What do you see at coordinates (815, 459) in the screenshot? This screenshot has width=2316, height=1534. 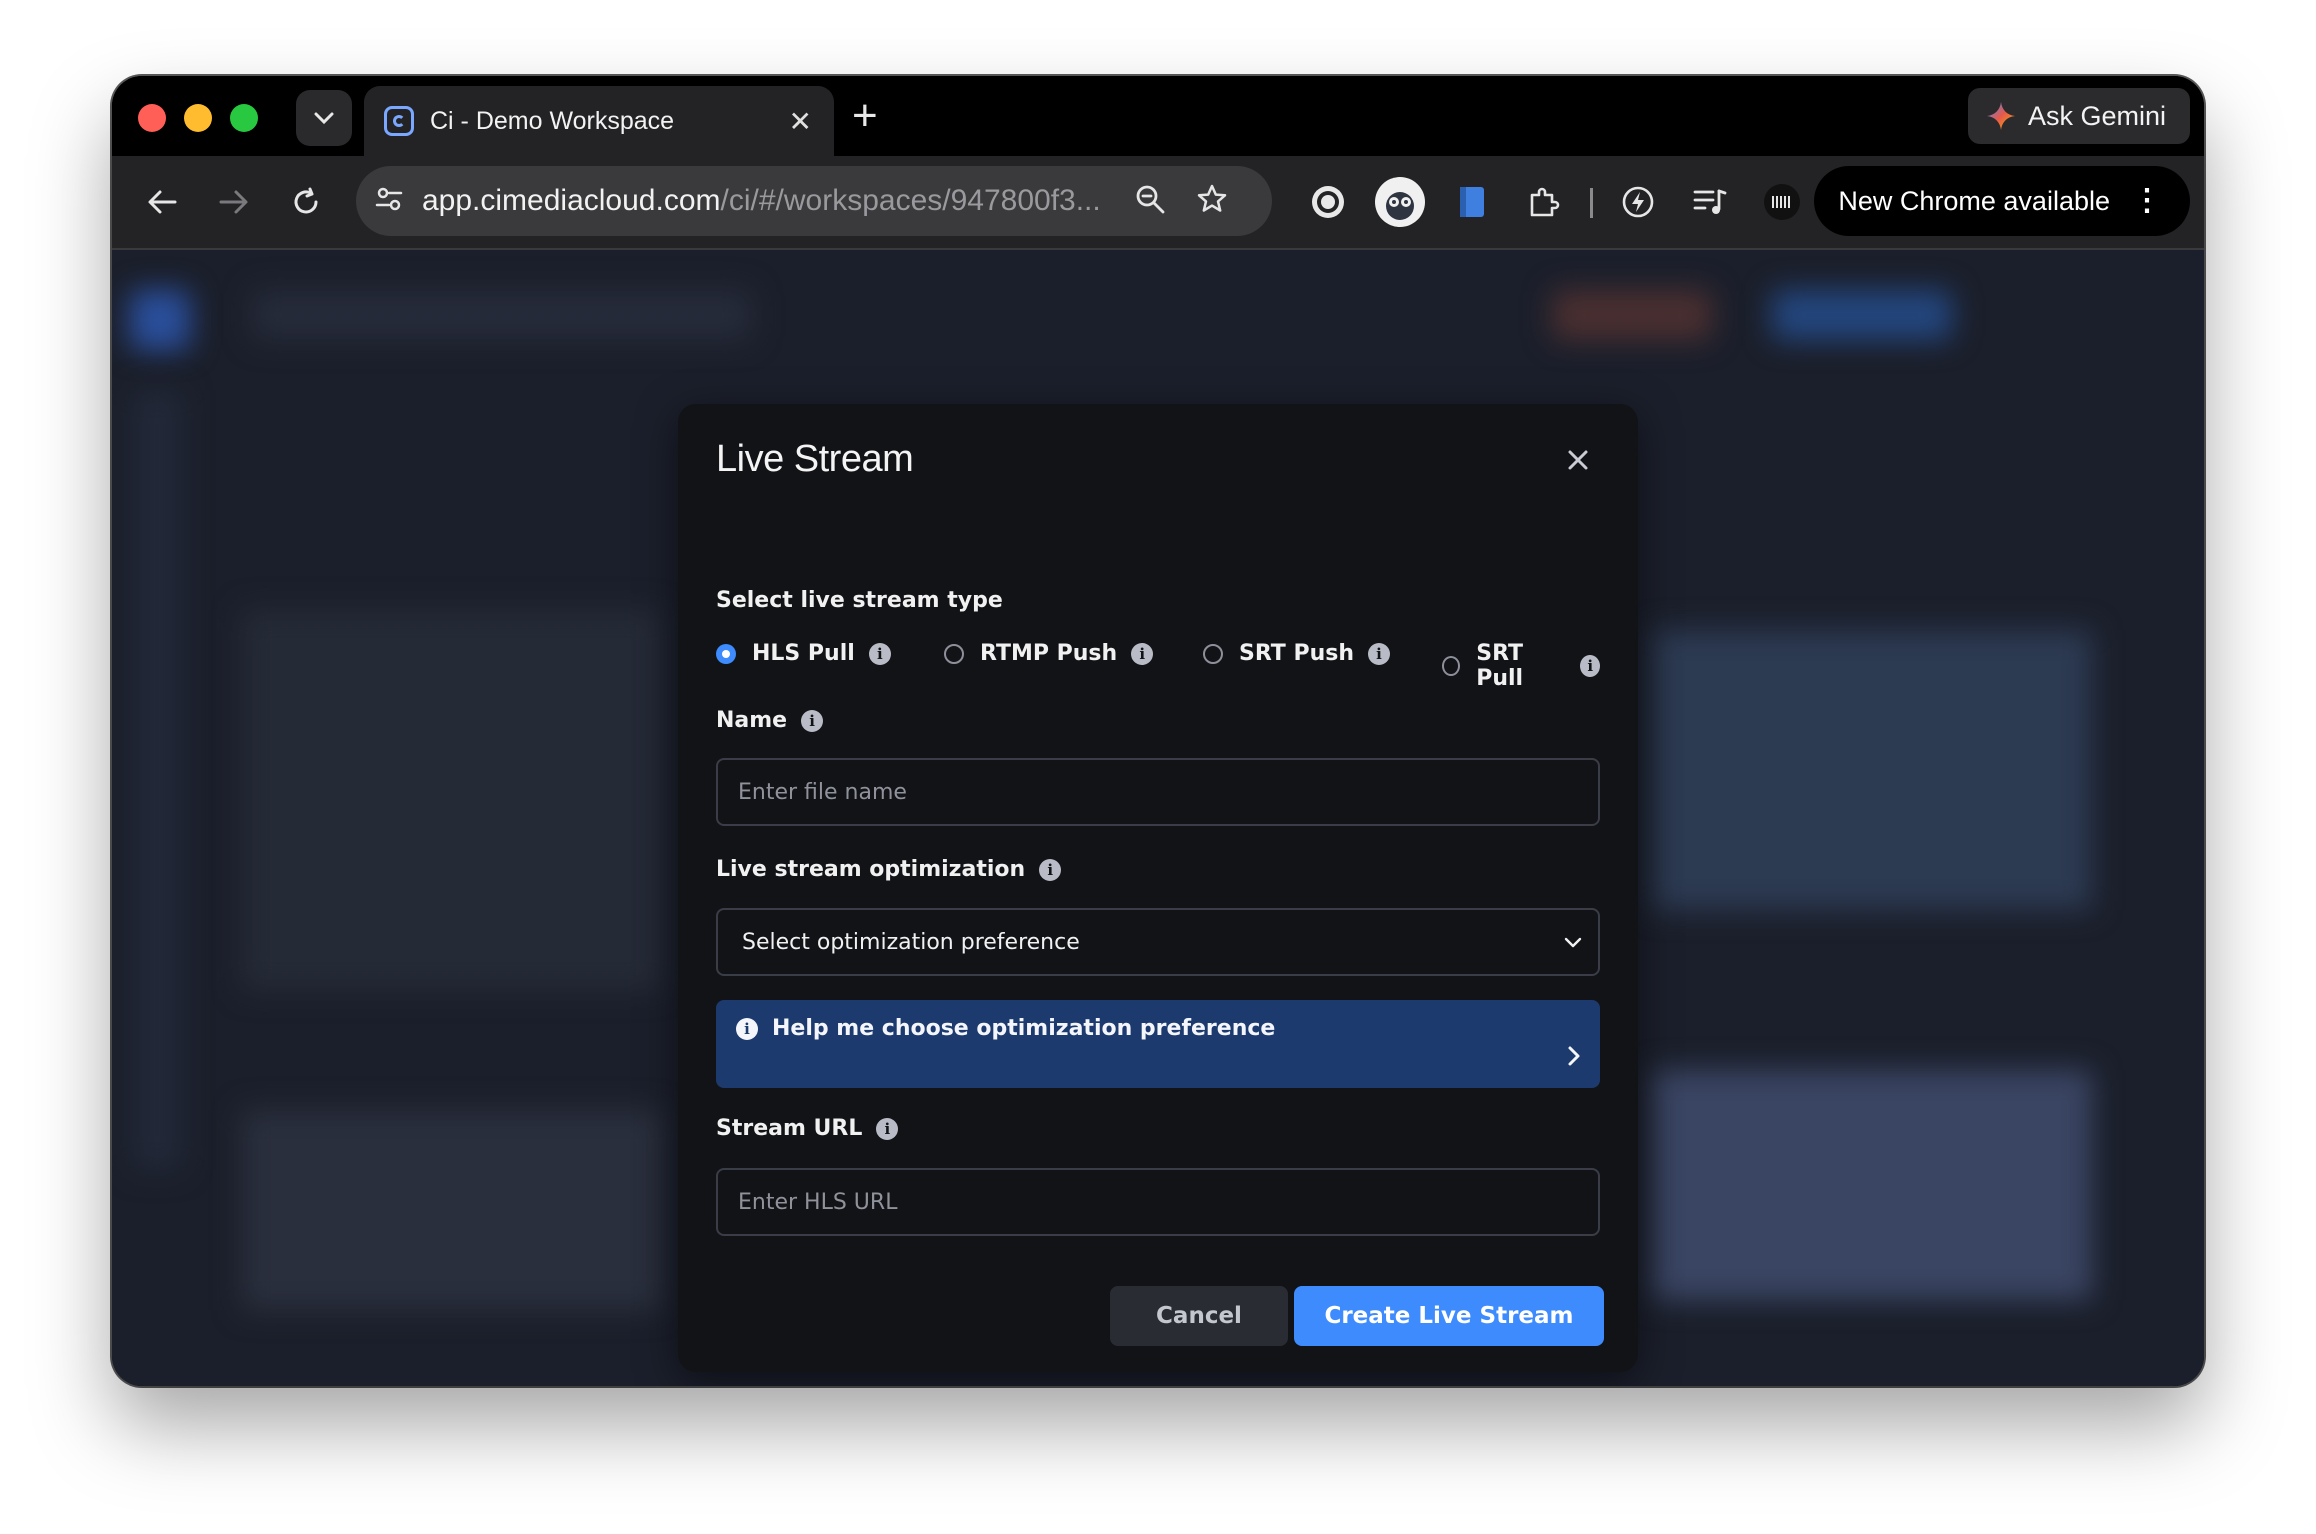 I see `modal-title: Live Stream` at bounding box center [815, 459].